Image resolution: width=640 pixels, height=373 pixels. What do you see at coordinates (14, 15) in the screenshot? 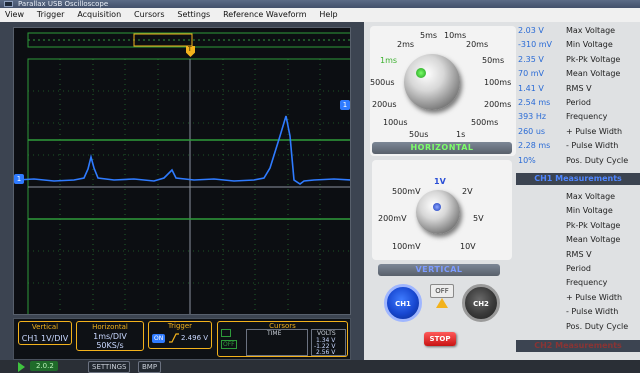
I see `menu-view: View` at bounding box center [14, 15].